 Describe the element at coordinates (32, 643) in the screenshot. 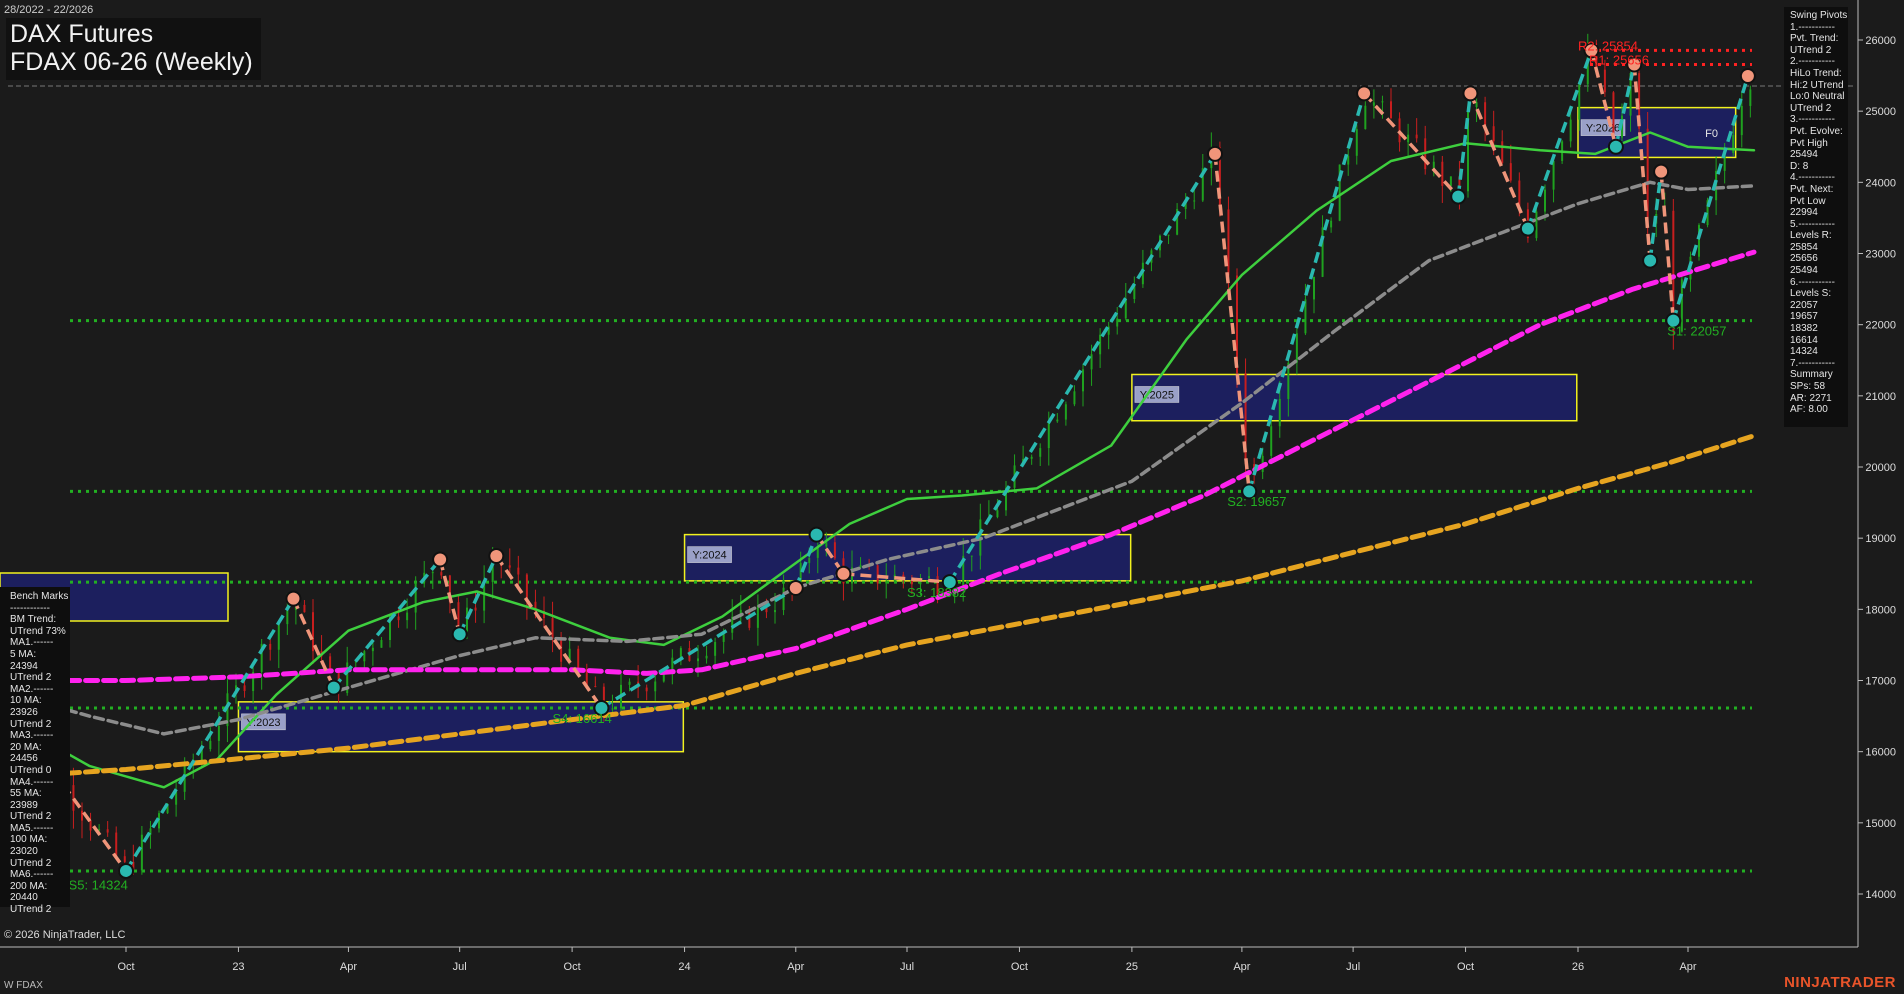

I see `bench-line: MA1.------` at that location.